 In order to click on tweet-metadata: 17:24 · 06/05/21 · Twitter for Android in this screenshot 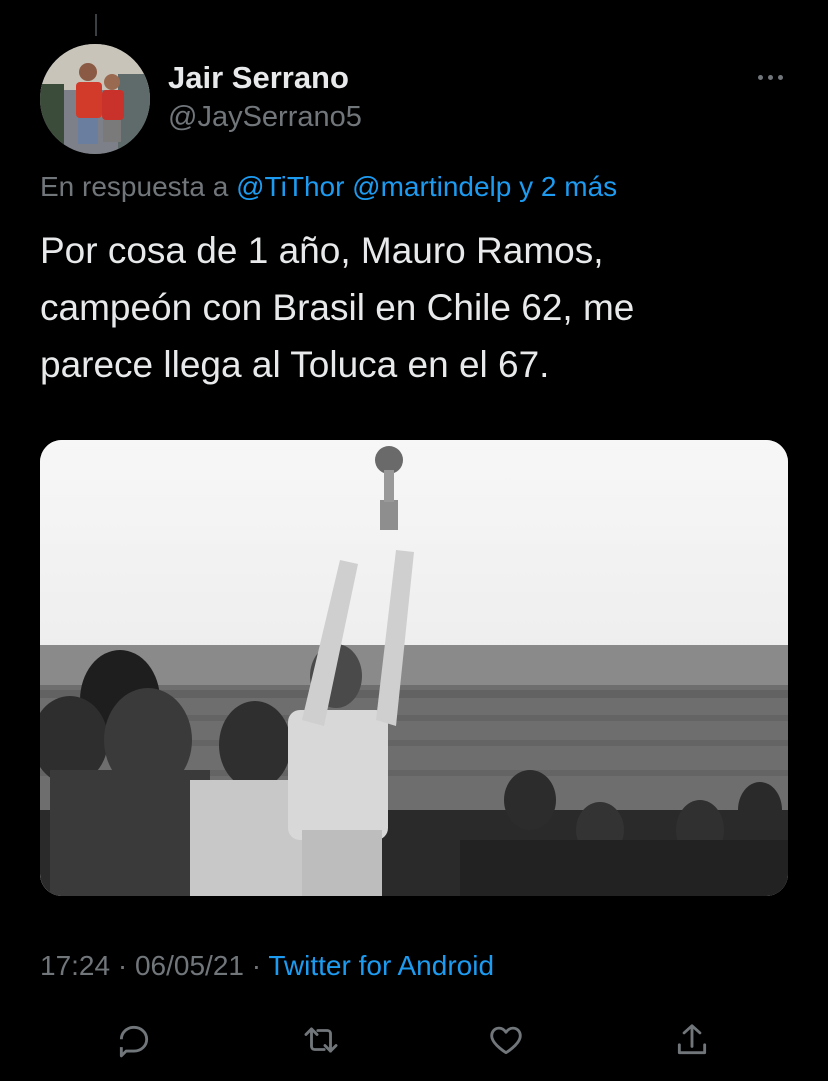, I will do `click(267, 966)`.